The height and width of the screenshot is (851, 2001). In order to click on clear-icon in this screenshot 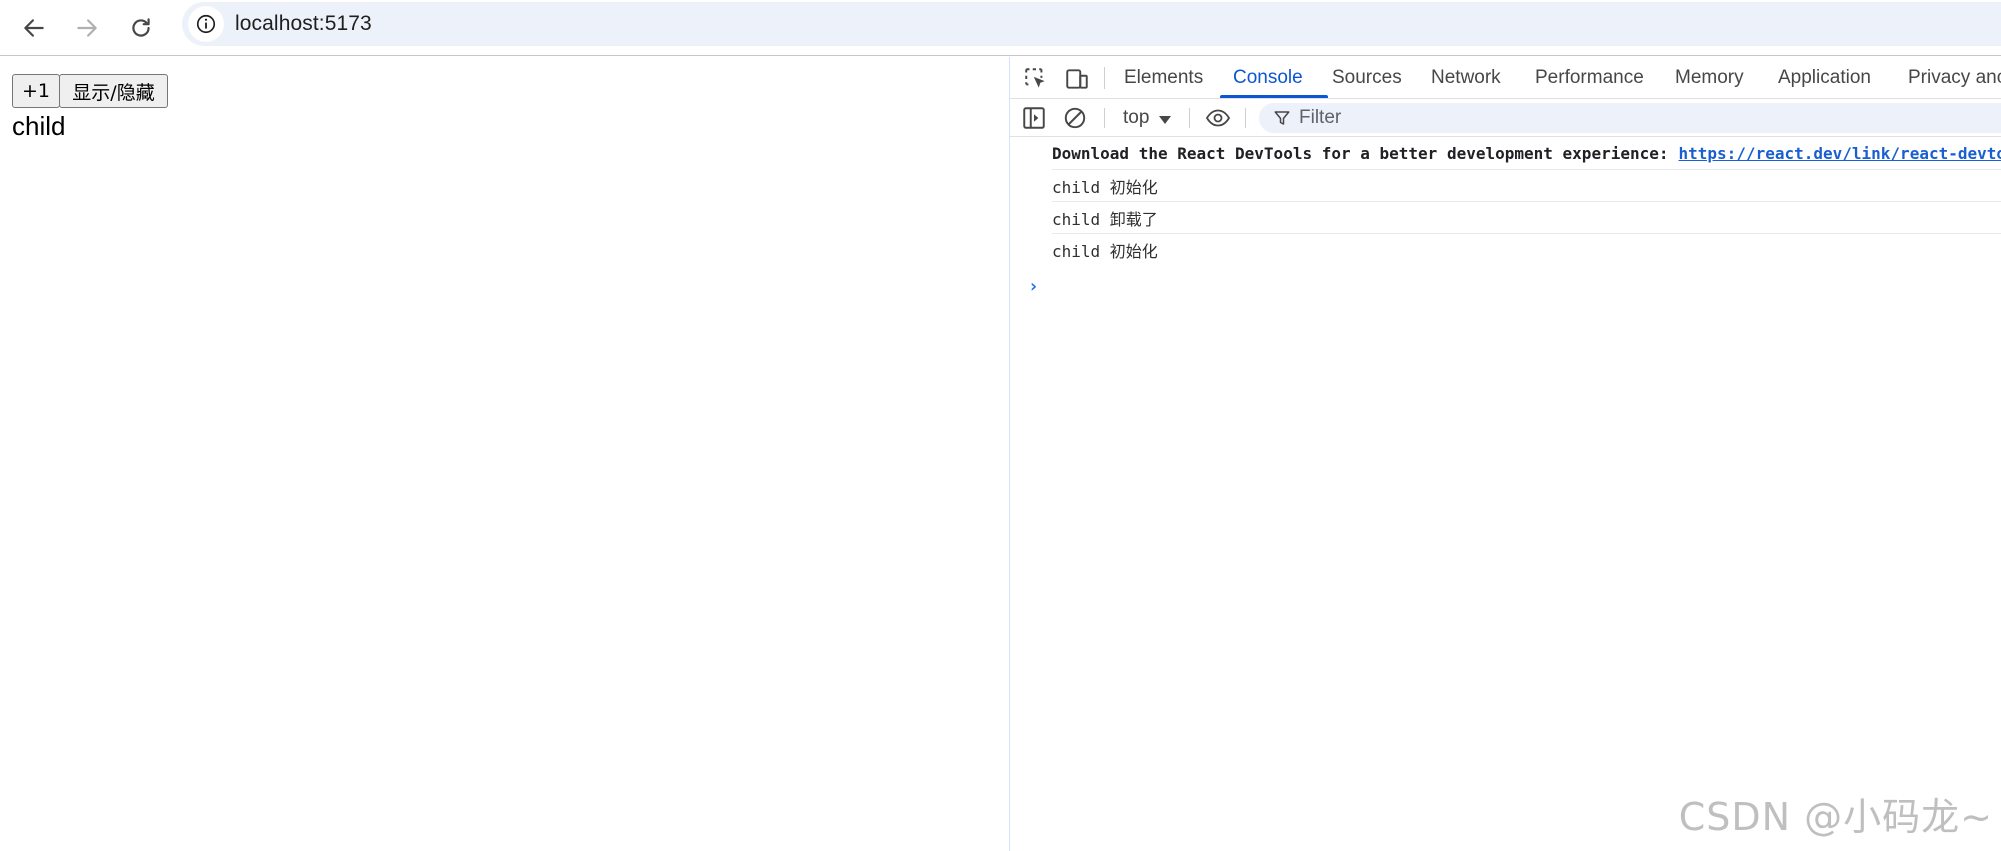, I will do `click(1075, 118)`.